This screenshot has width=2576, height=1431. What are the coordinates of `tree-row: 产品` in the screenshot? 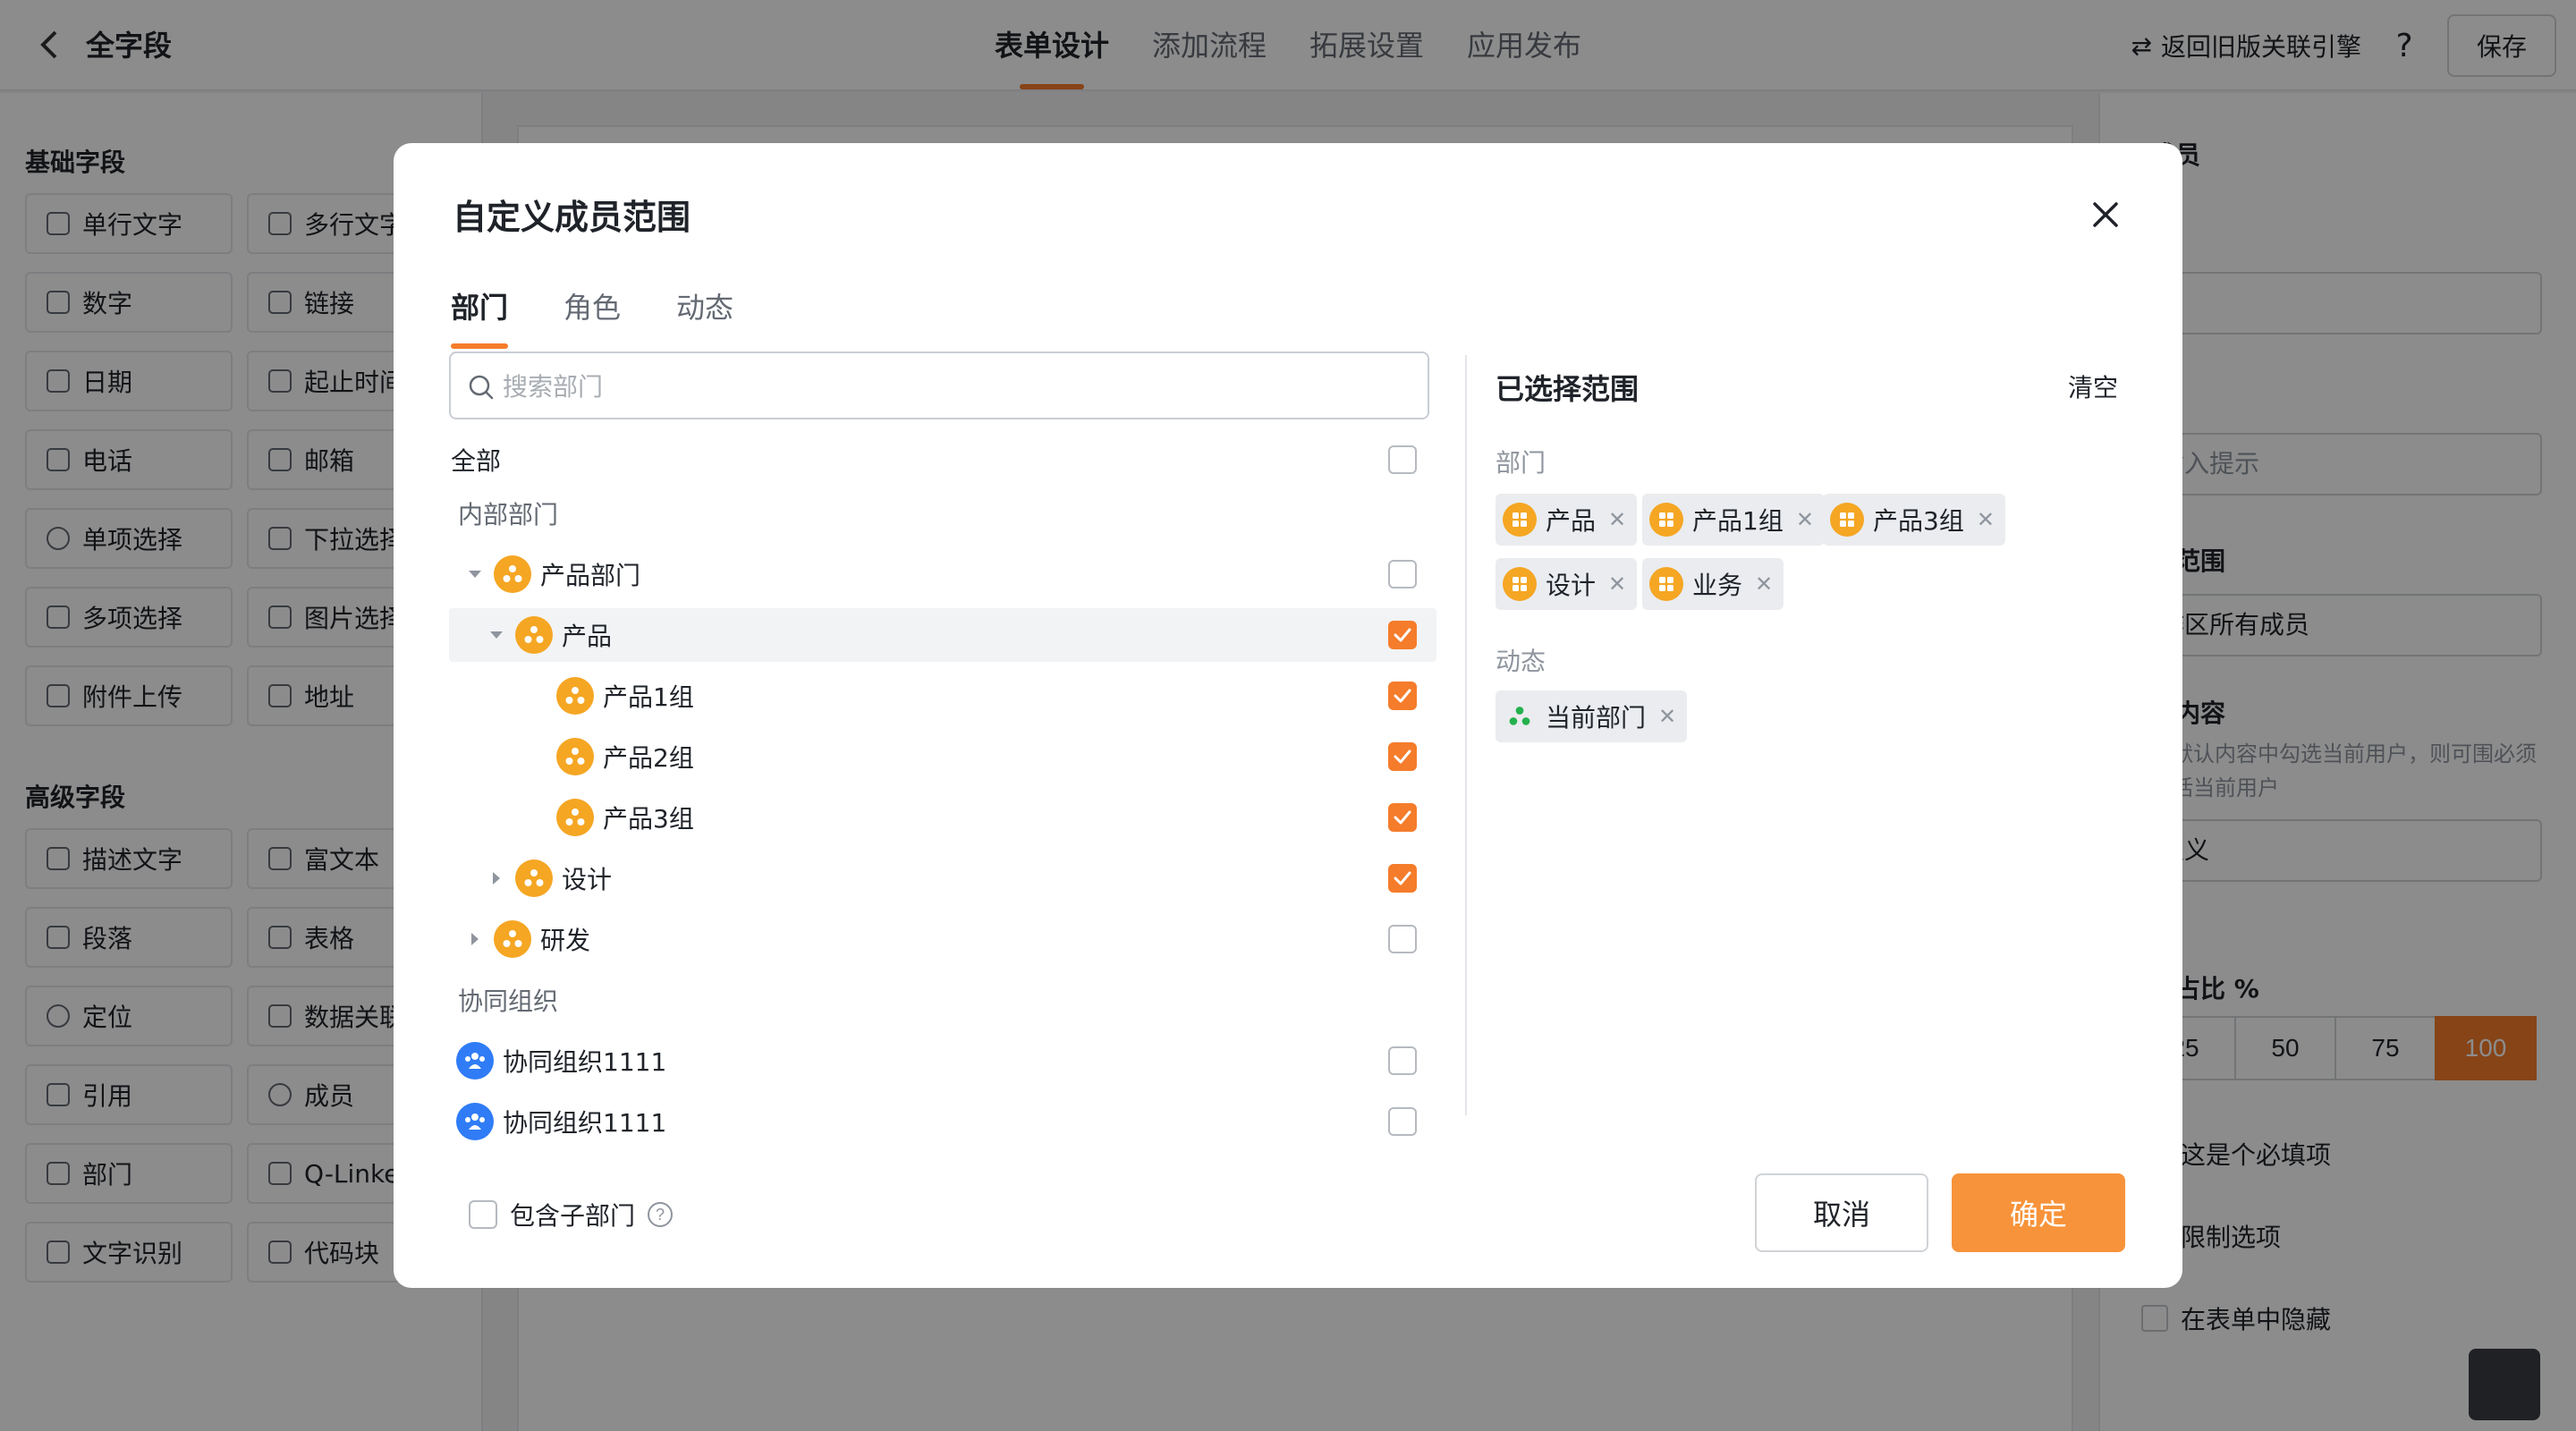 It's located at (942, 635).